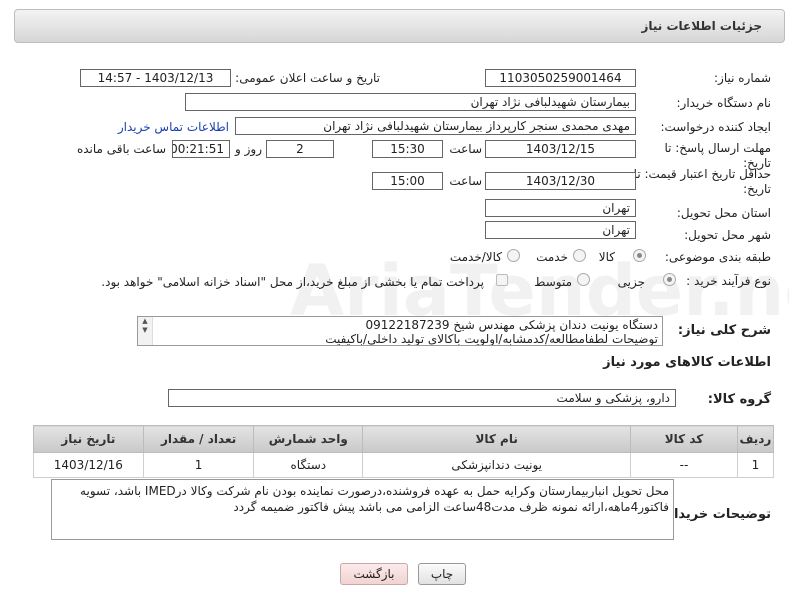 This screenshot has width=789, height=598. What do you see at coordinates (724, 103) in the screenshot?
I see `buyer-label: نام دستگاه خریدار:` at bounding box center [724, 103].